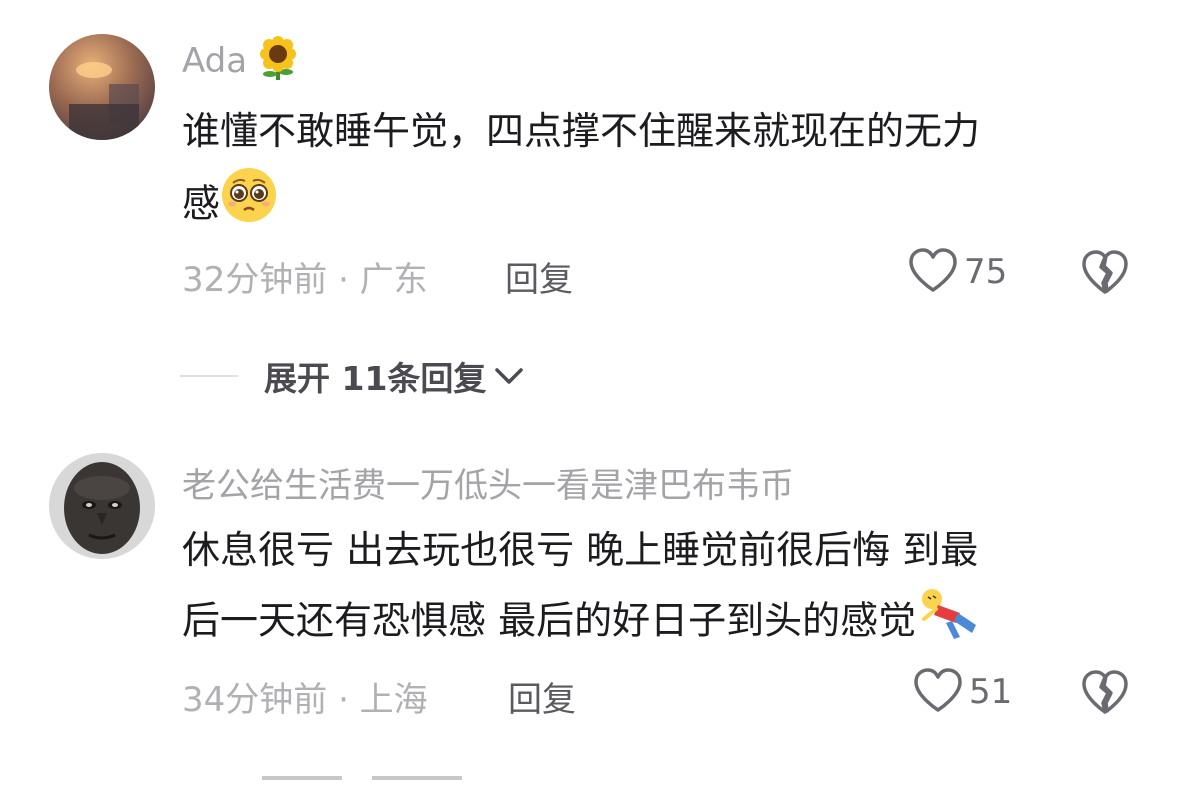 The height and width of the screenshot is (786, 1179). I want to click on comment-time-location: 34分钟前 · 上海, so click(305, 700).